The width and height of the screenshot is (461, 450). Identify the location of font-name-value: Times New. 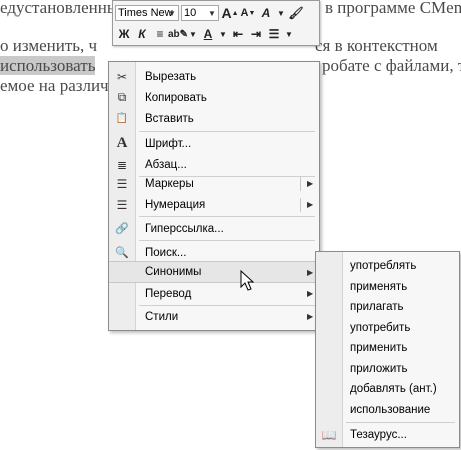
(145, 13).